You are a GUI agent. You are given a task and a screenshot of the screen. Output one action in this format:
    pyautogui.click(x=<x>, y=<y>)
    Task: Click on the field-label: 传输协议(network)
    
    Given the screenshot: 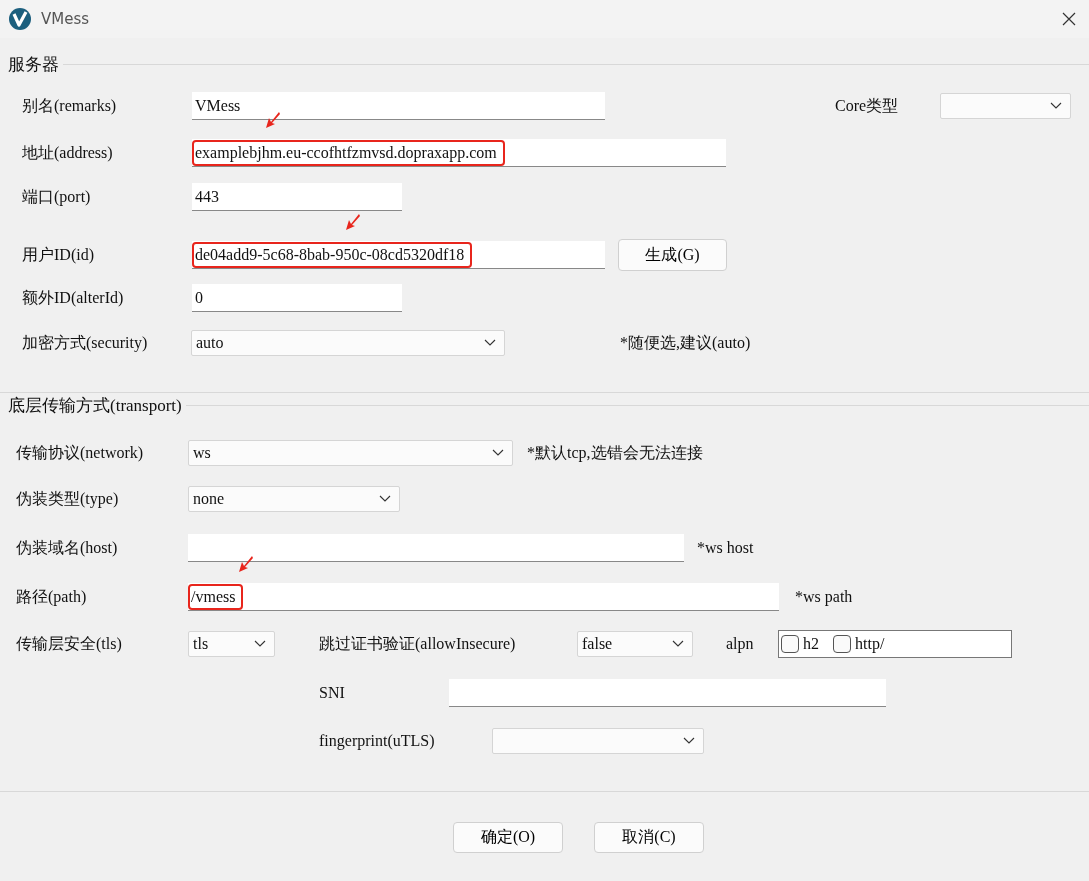 What is the action you would take?
    pyautogui.click(x=80, y=453)
    